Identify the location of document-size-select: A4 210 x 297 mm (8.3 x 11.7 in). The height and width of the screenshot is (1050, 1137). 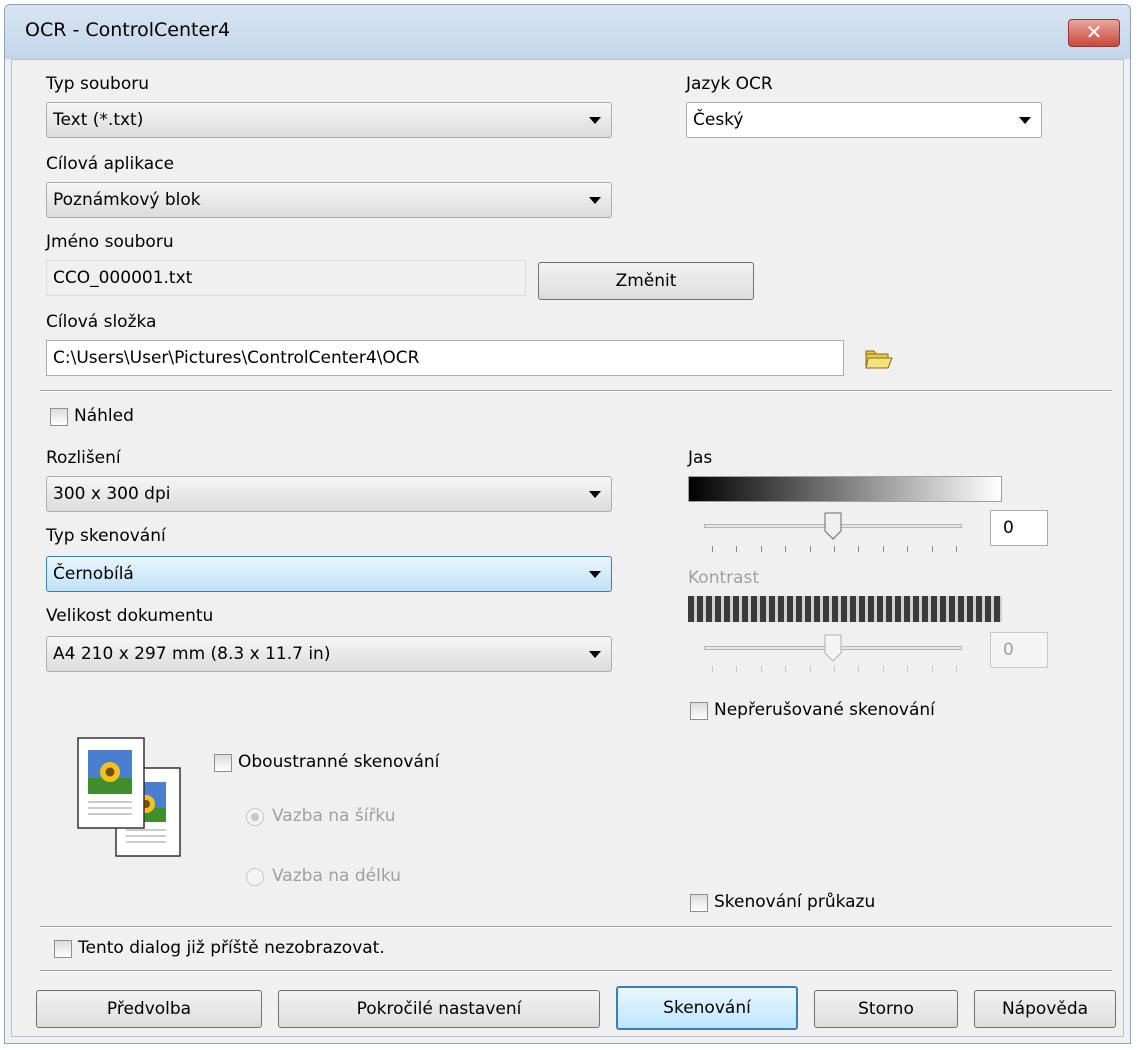
(329, 654).